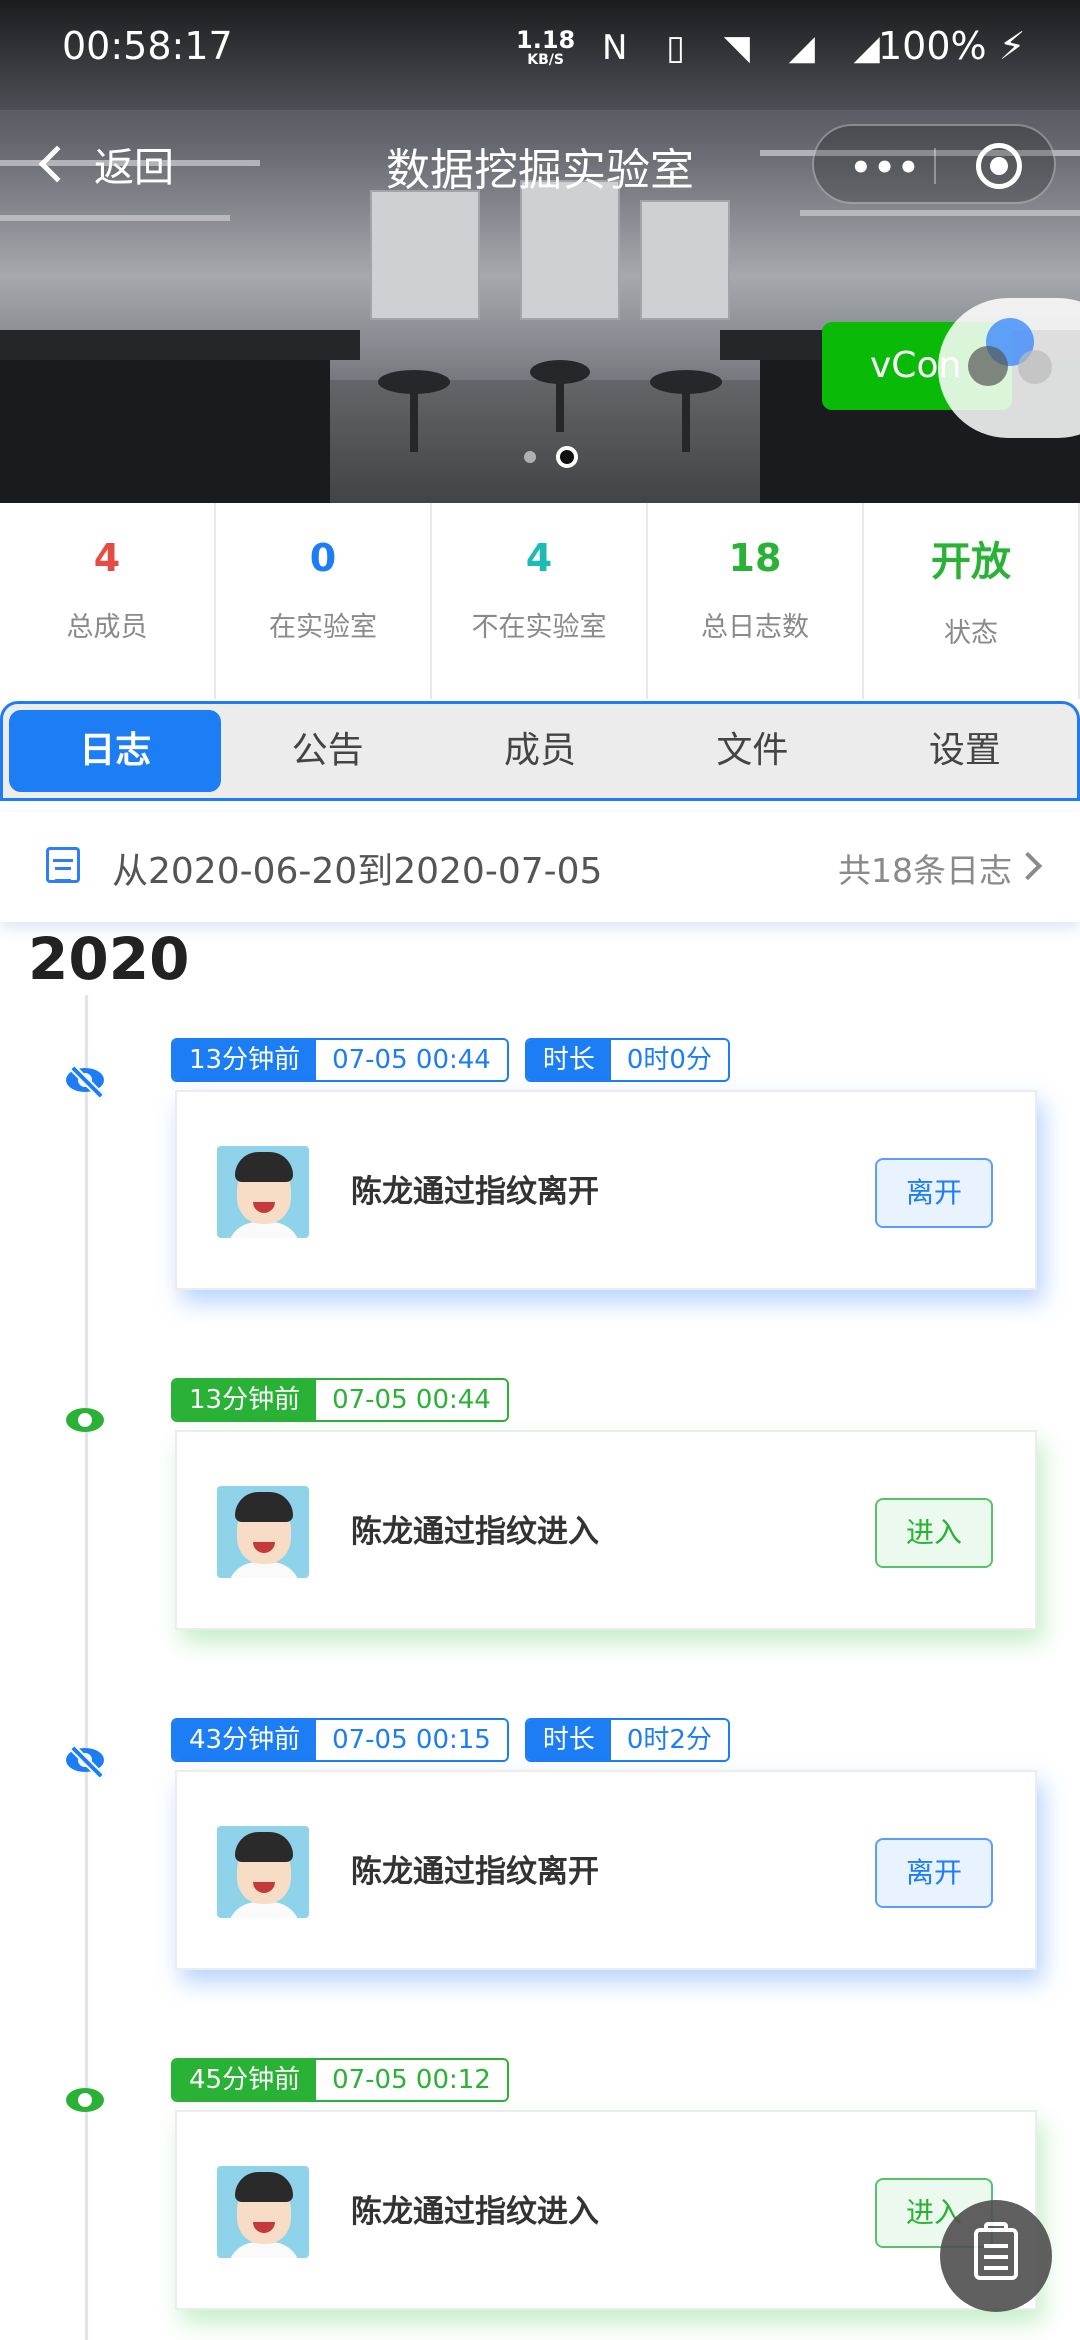 The height and width of the screenshot is (2340, 1080). Describe the element at coordinates (551, 457) in the screenshot. I see `carousel-indicator` at that location.